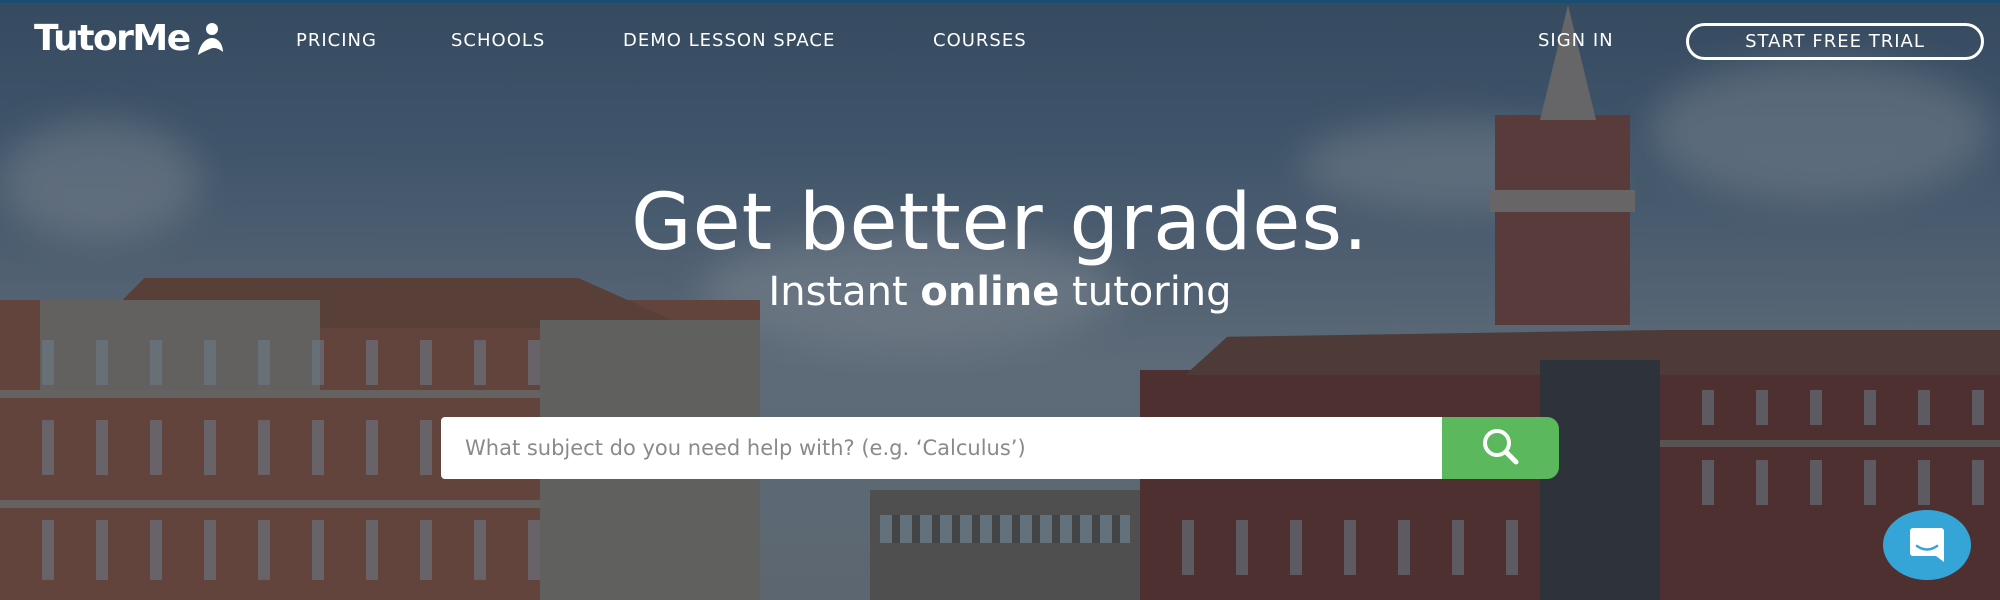 Image resolution: width=2000 pixels, height=600 pixels. What do you see at coordinates (1145, 292) in the screenshot?
I see `hero-subtitle-post: tutoring` at bounding box center [1145, 292].